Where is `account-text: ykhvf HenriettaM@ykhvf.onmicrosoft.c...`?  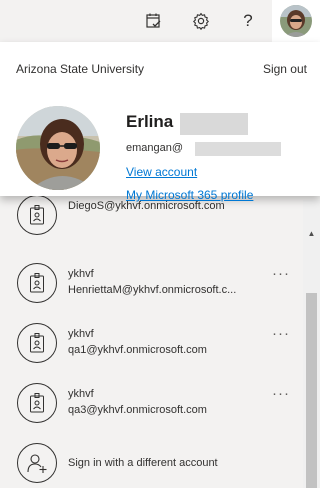 account-text: ykhvf HenriettaM@ykhvf.onmicrosoft.c... is located at coordinates (168, 282).